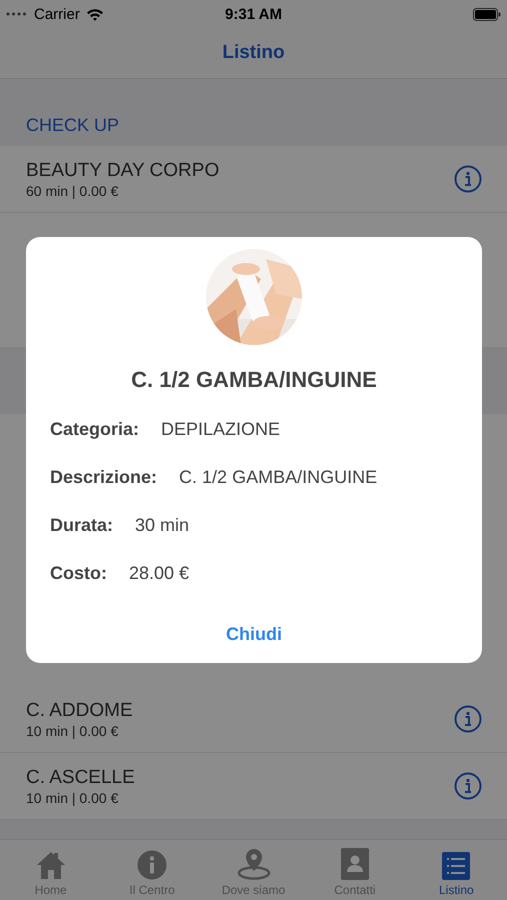 Image resolution: width=507 pixels, height=900 pixels. I want to click on signal-icon, so click(17, 14).